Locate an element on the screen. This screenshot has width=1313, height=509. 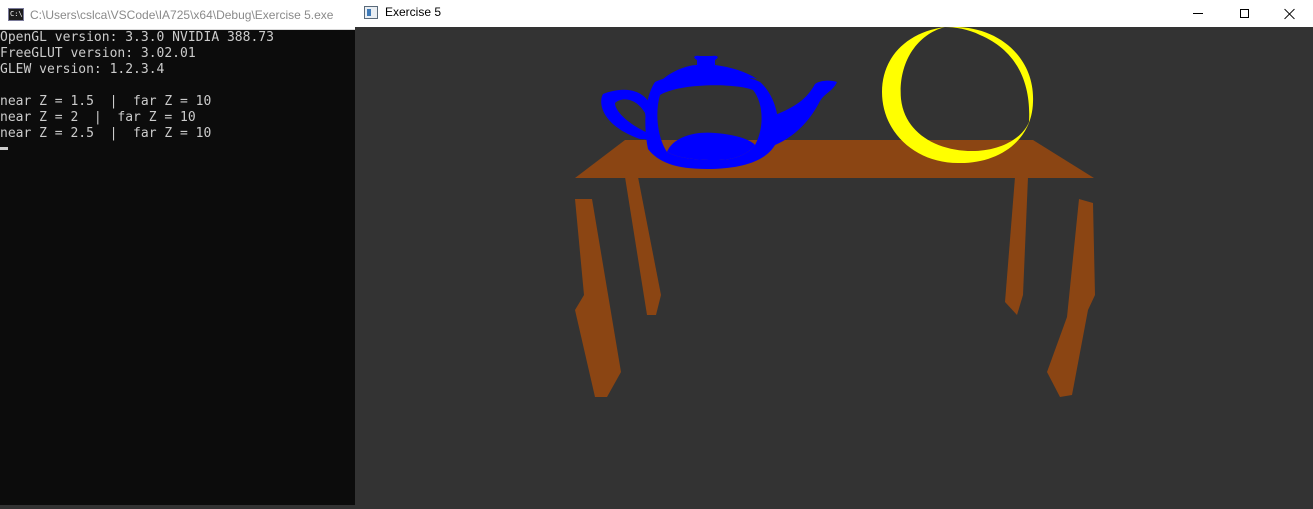
console-line: near Z = 1.5 | far Z = 10 is located at coordinates (106, 101).